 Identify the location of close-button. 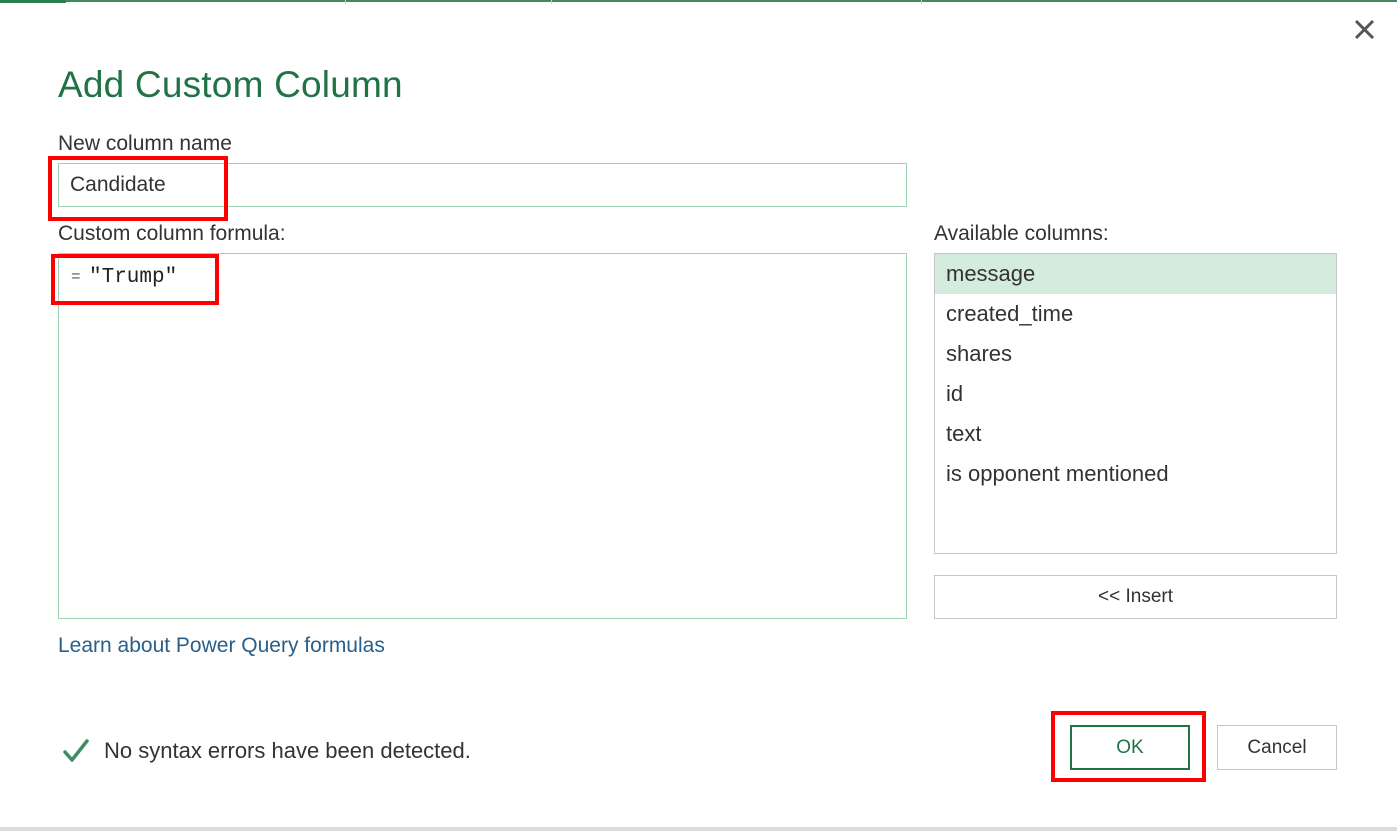
(1365, 29).